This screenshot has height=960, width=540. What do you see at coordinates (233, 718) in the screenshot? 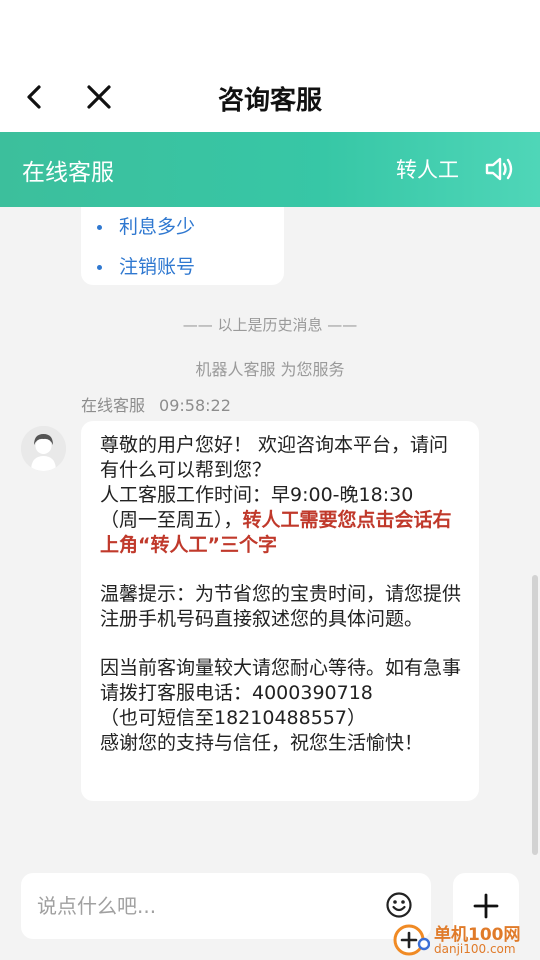
I see `message-sms: （也可短信至18210488557）` at bounding box center [233, 718].